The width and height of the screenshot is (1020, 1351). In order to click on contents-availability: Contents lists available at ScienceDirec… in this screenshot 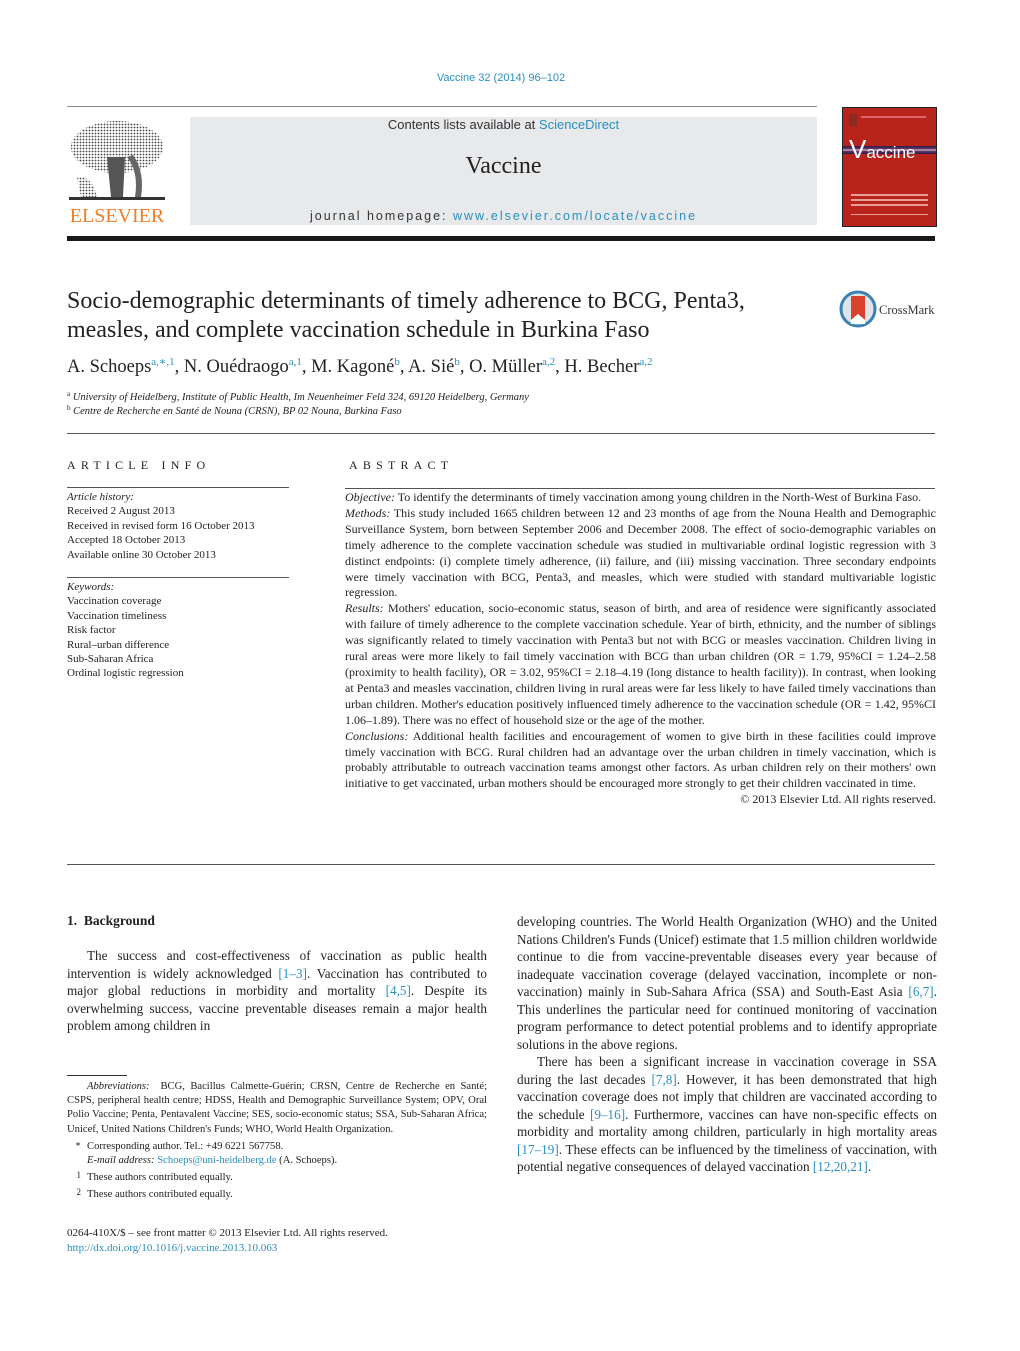, I will do `click(503, 124)`.